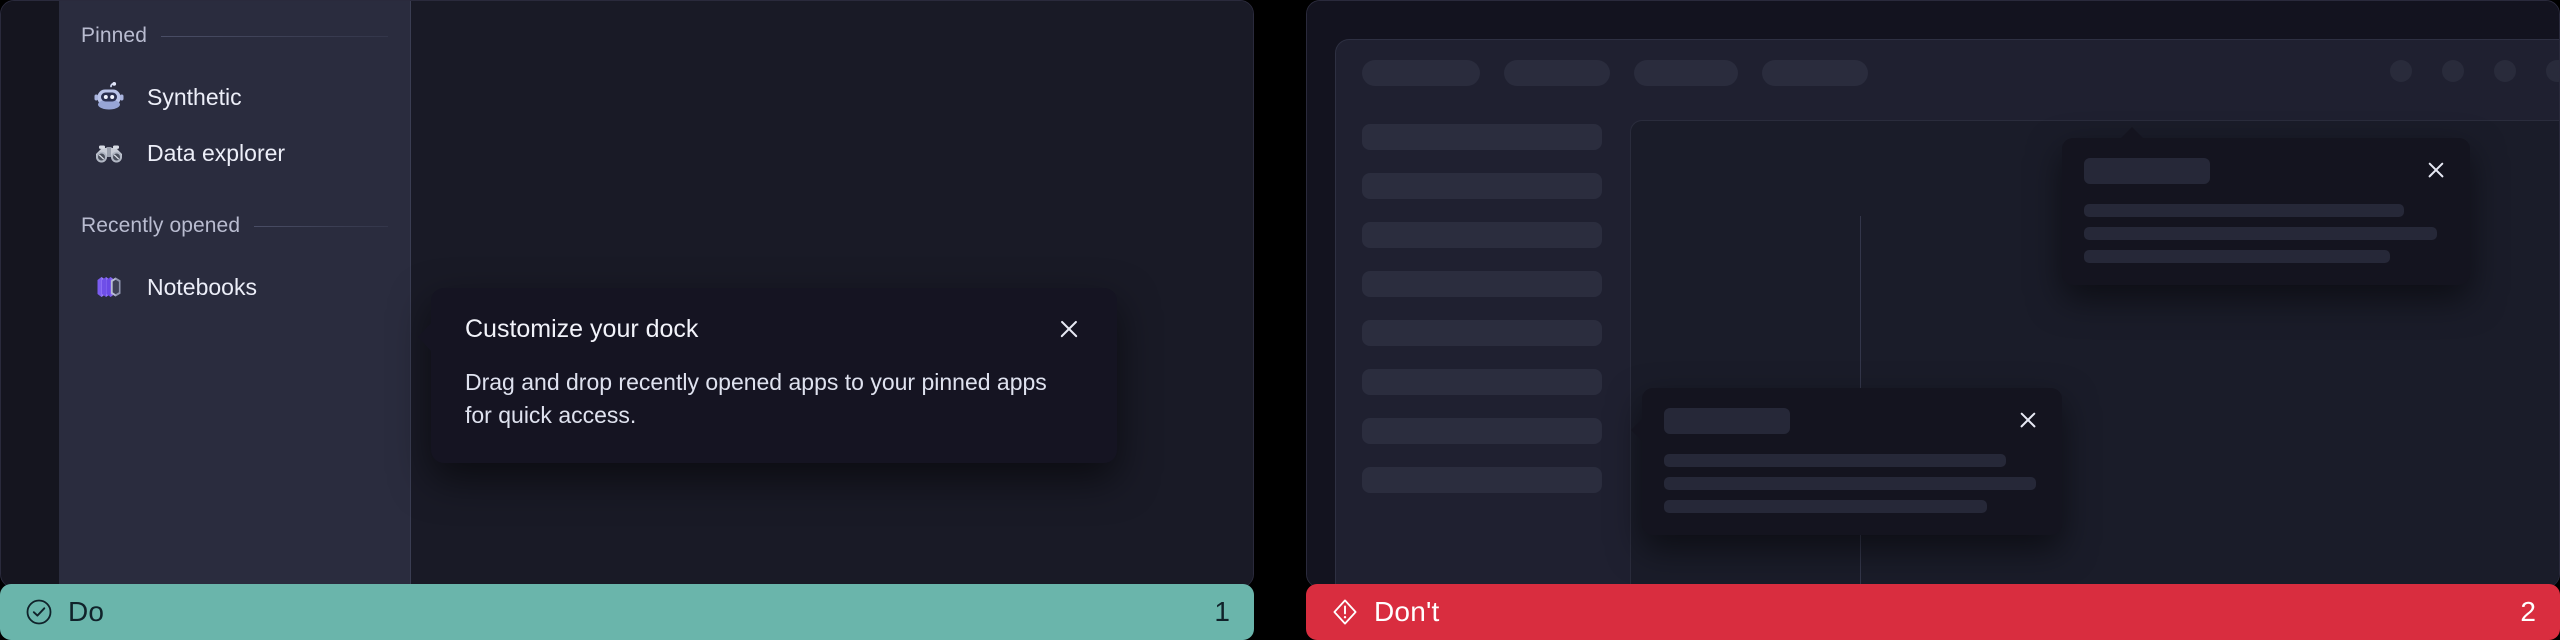 The width and height of the screenshot is (2560, 640). I want to click on skeleton-list, so click(1482, 308).